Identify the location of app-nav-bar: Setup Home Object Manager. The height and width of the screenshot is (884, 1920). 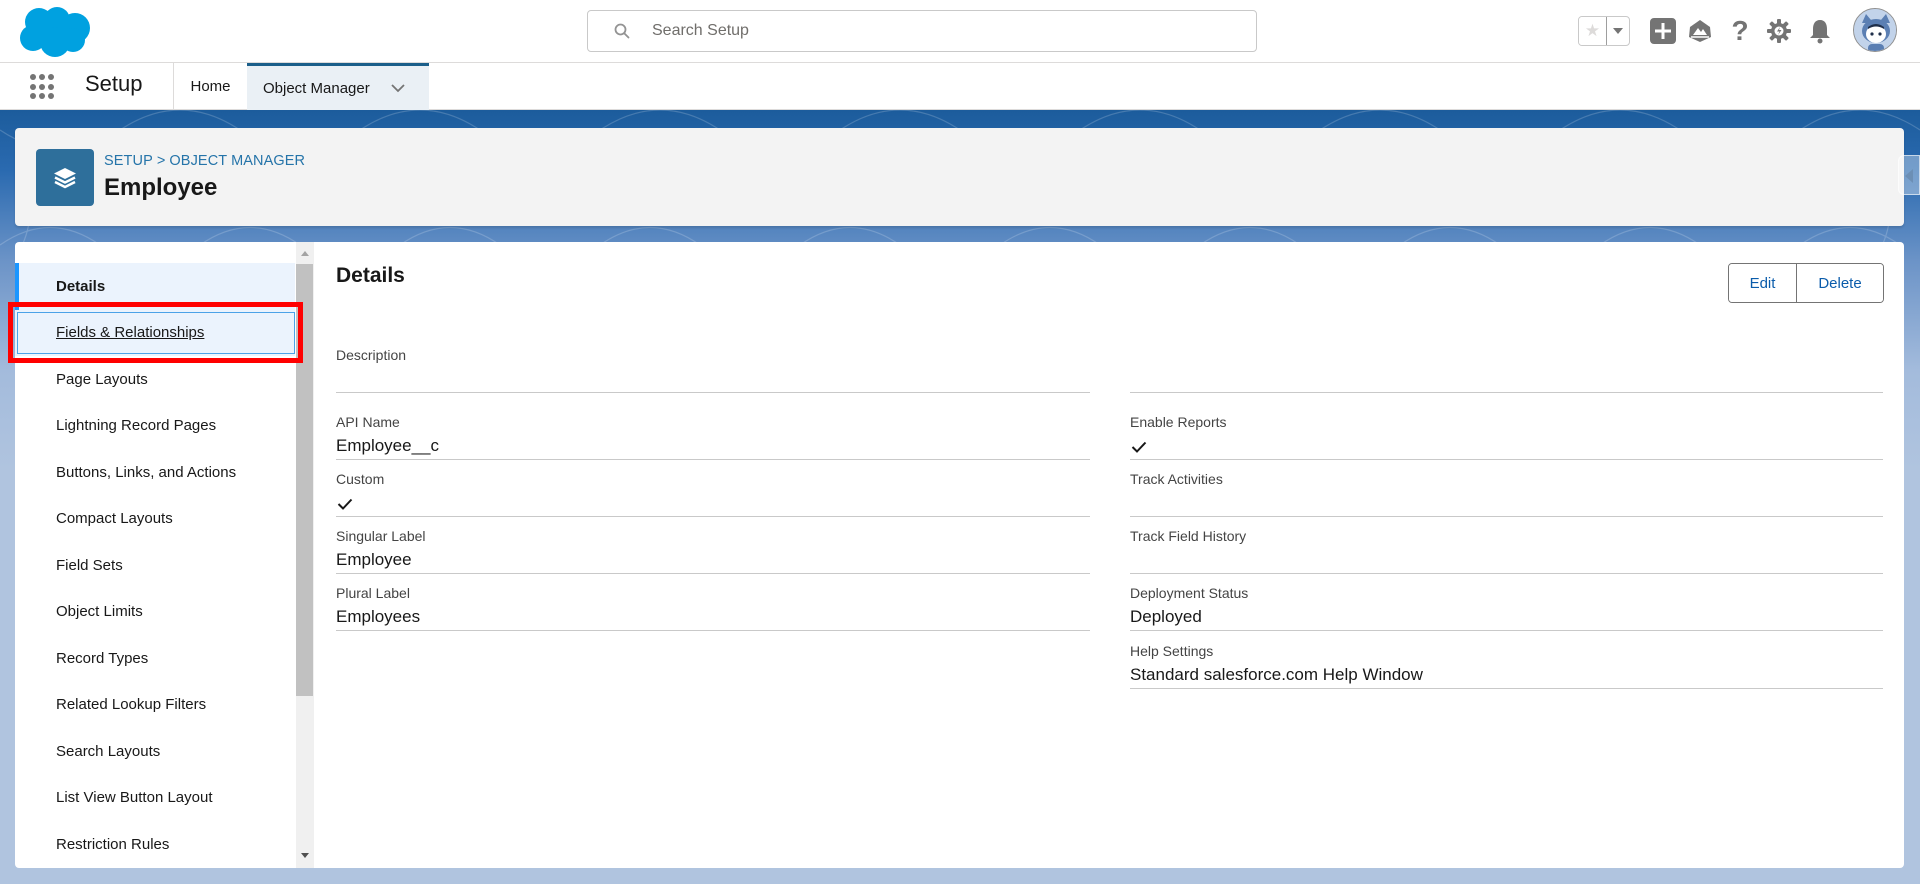
(960, 86).